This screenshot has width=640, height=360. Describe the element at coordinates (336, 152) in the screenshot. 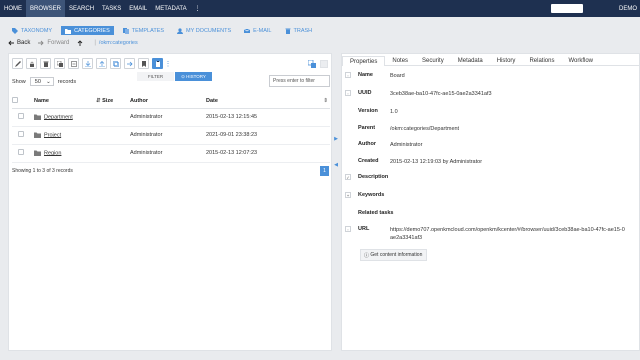

I see `panel-splitter: ▶ ◀` at that location.